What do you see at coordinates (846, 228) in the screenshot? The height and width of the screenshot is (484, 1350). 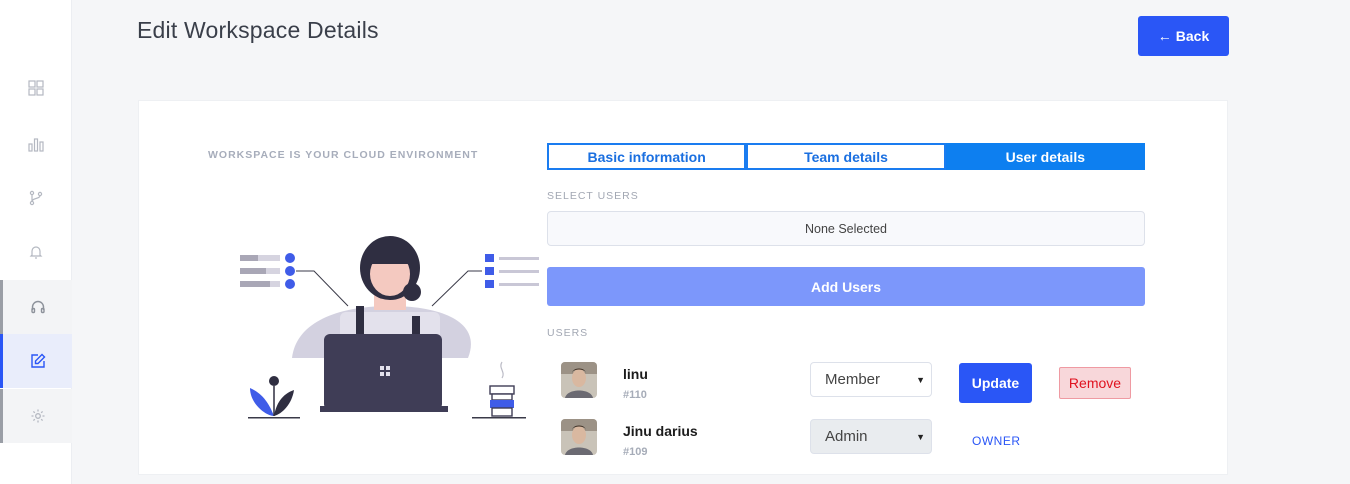 I see `select-users-dropdown: None Selected` at bounding box center [846, 228].